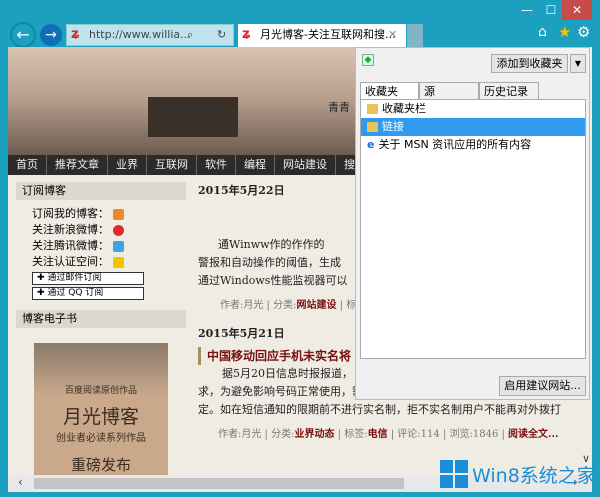 The image size is (600, 497). What do you see at coordinates (70, 261) in the screenshot?
I see `label: 关注认证空间：` at bounding box center [70, 261].